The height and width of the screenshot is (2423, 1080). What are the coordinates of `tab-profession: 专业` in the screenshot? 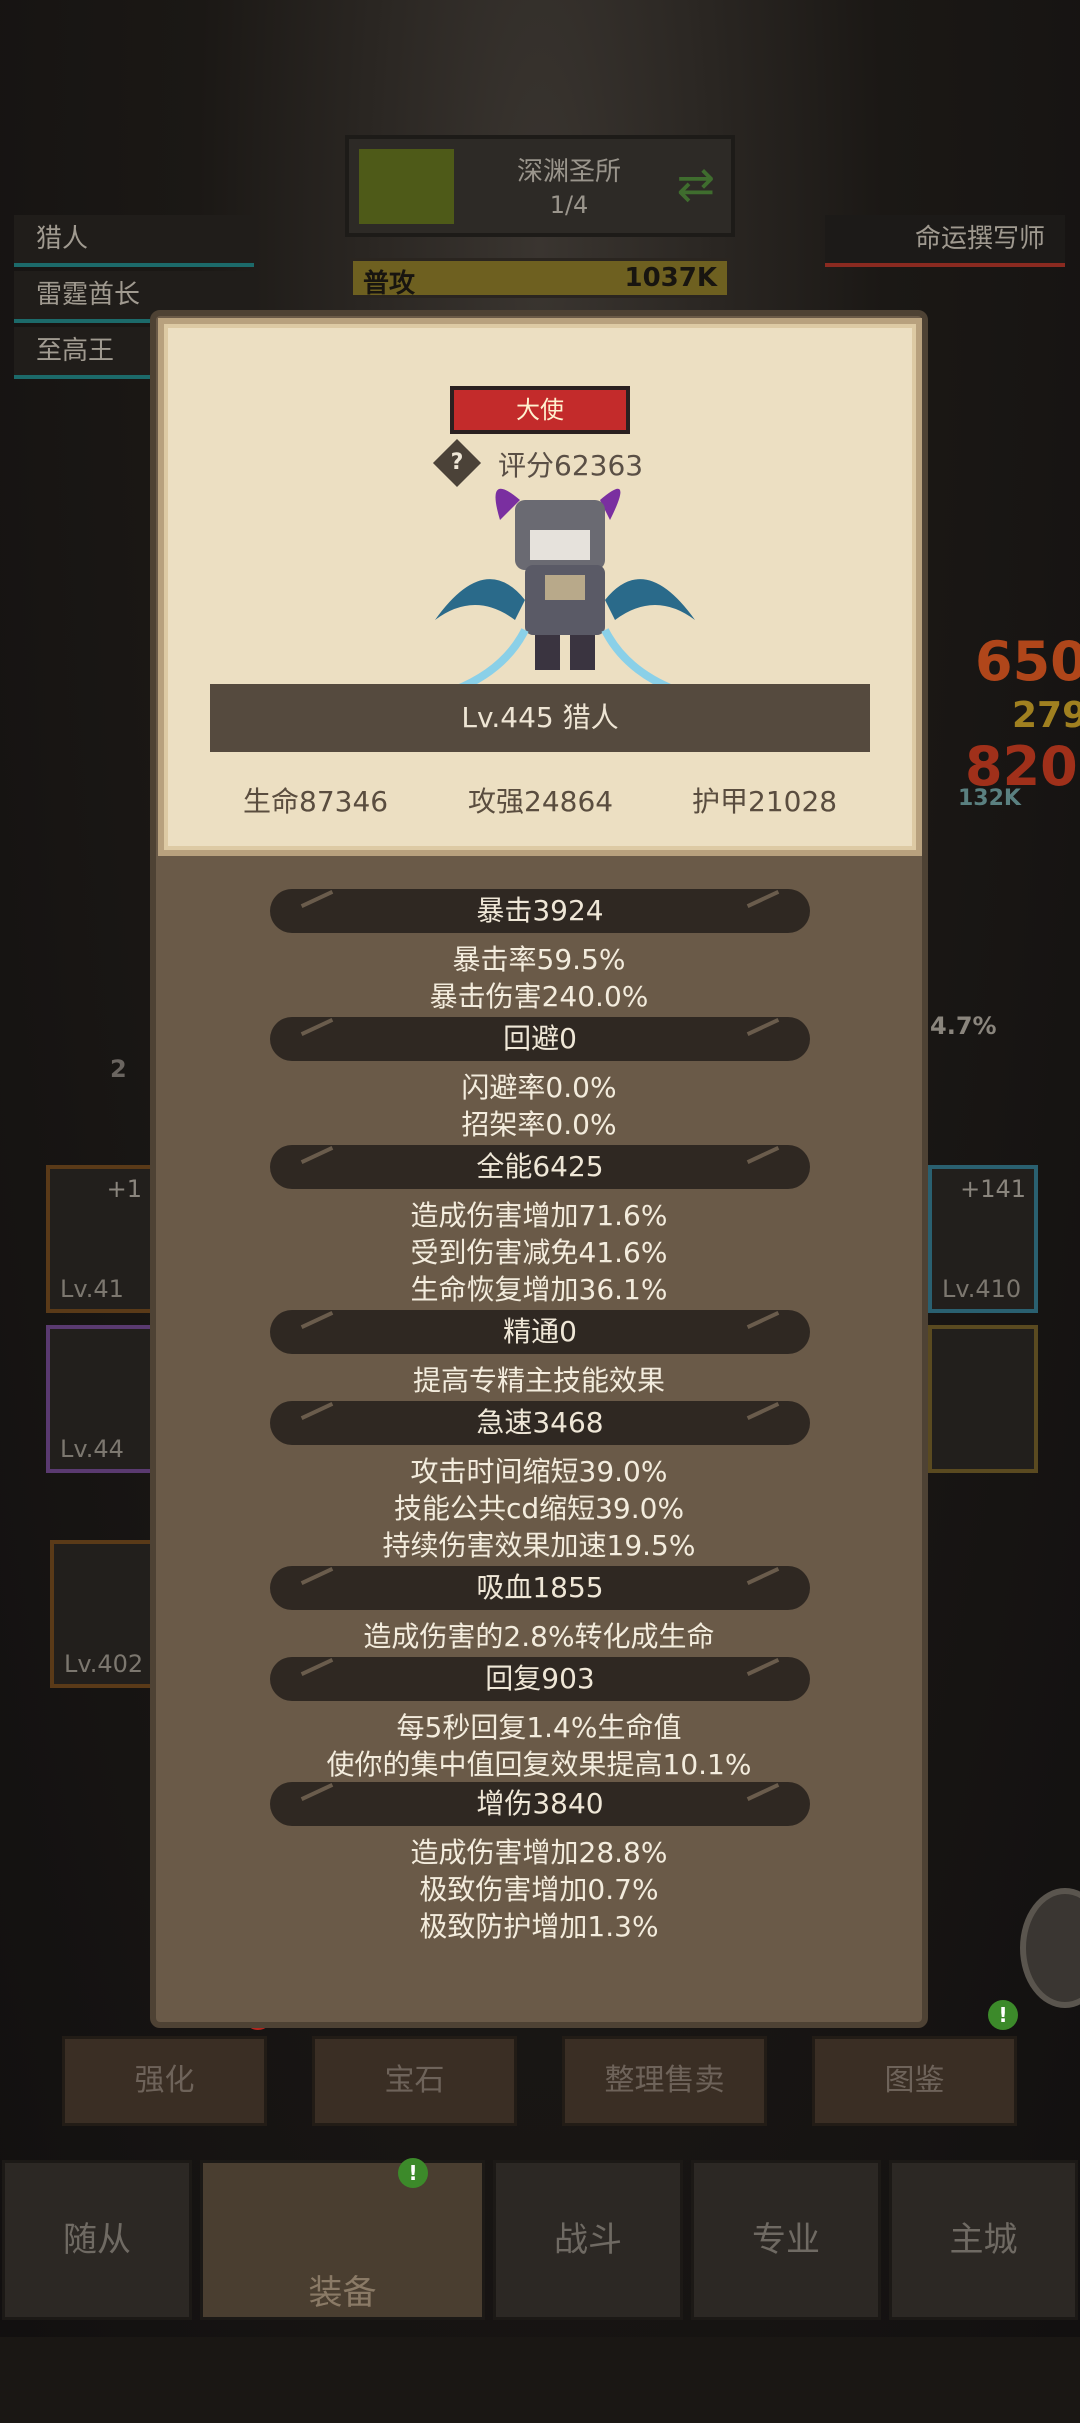 It's located at (786, 2240).